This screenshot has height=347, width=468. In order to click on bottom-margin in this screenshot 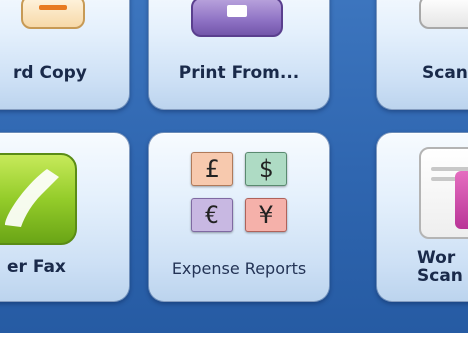, I will do `click(234, 340)`.